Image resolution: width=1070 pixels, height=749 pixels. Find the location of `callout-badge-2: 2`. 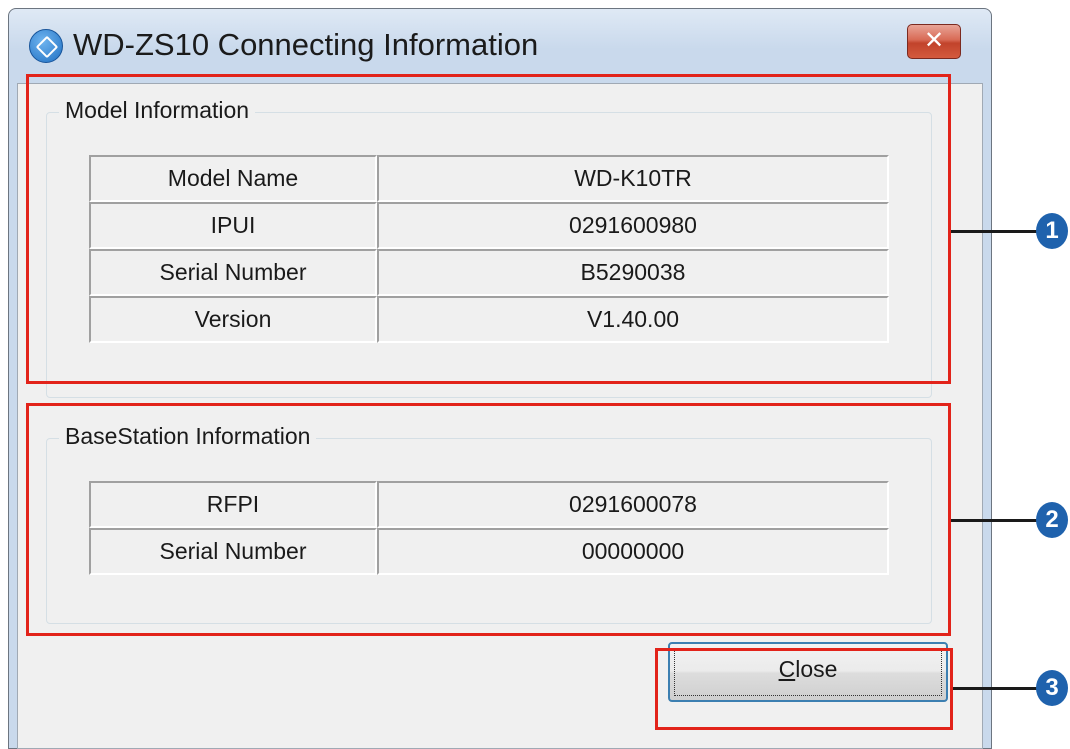

callout-badge-2: 2 is located at coordinates (1052, 520).